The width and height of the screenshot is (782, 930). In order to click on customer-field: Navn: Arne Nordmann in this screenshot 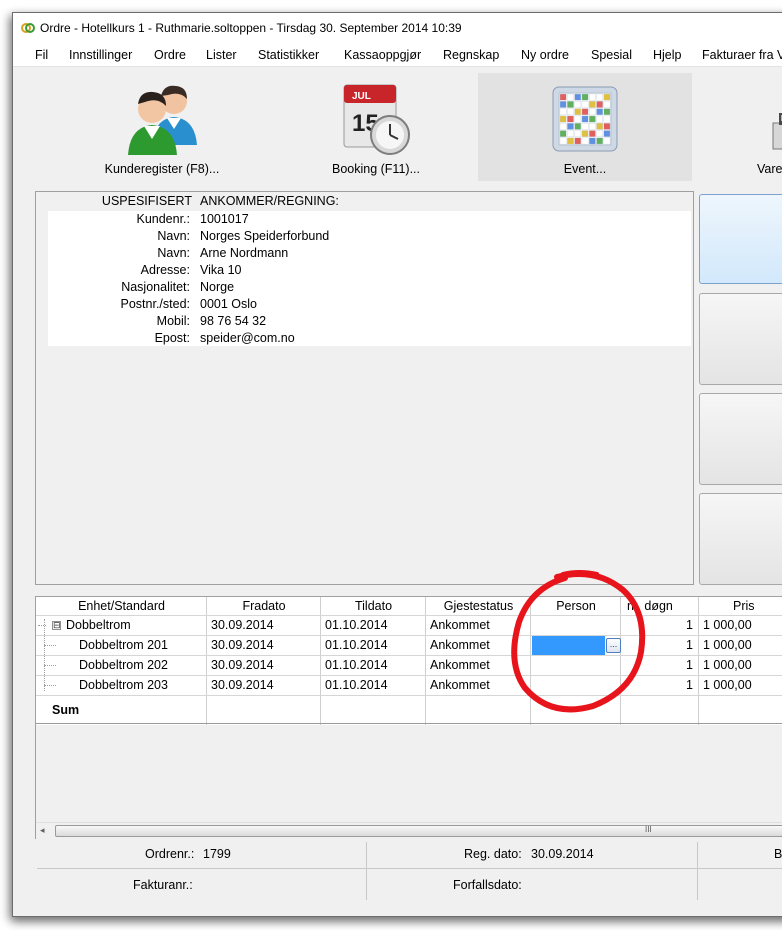, I will do `click(223, 253)`.